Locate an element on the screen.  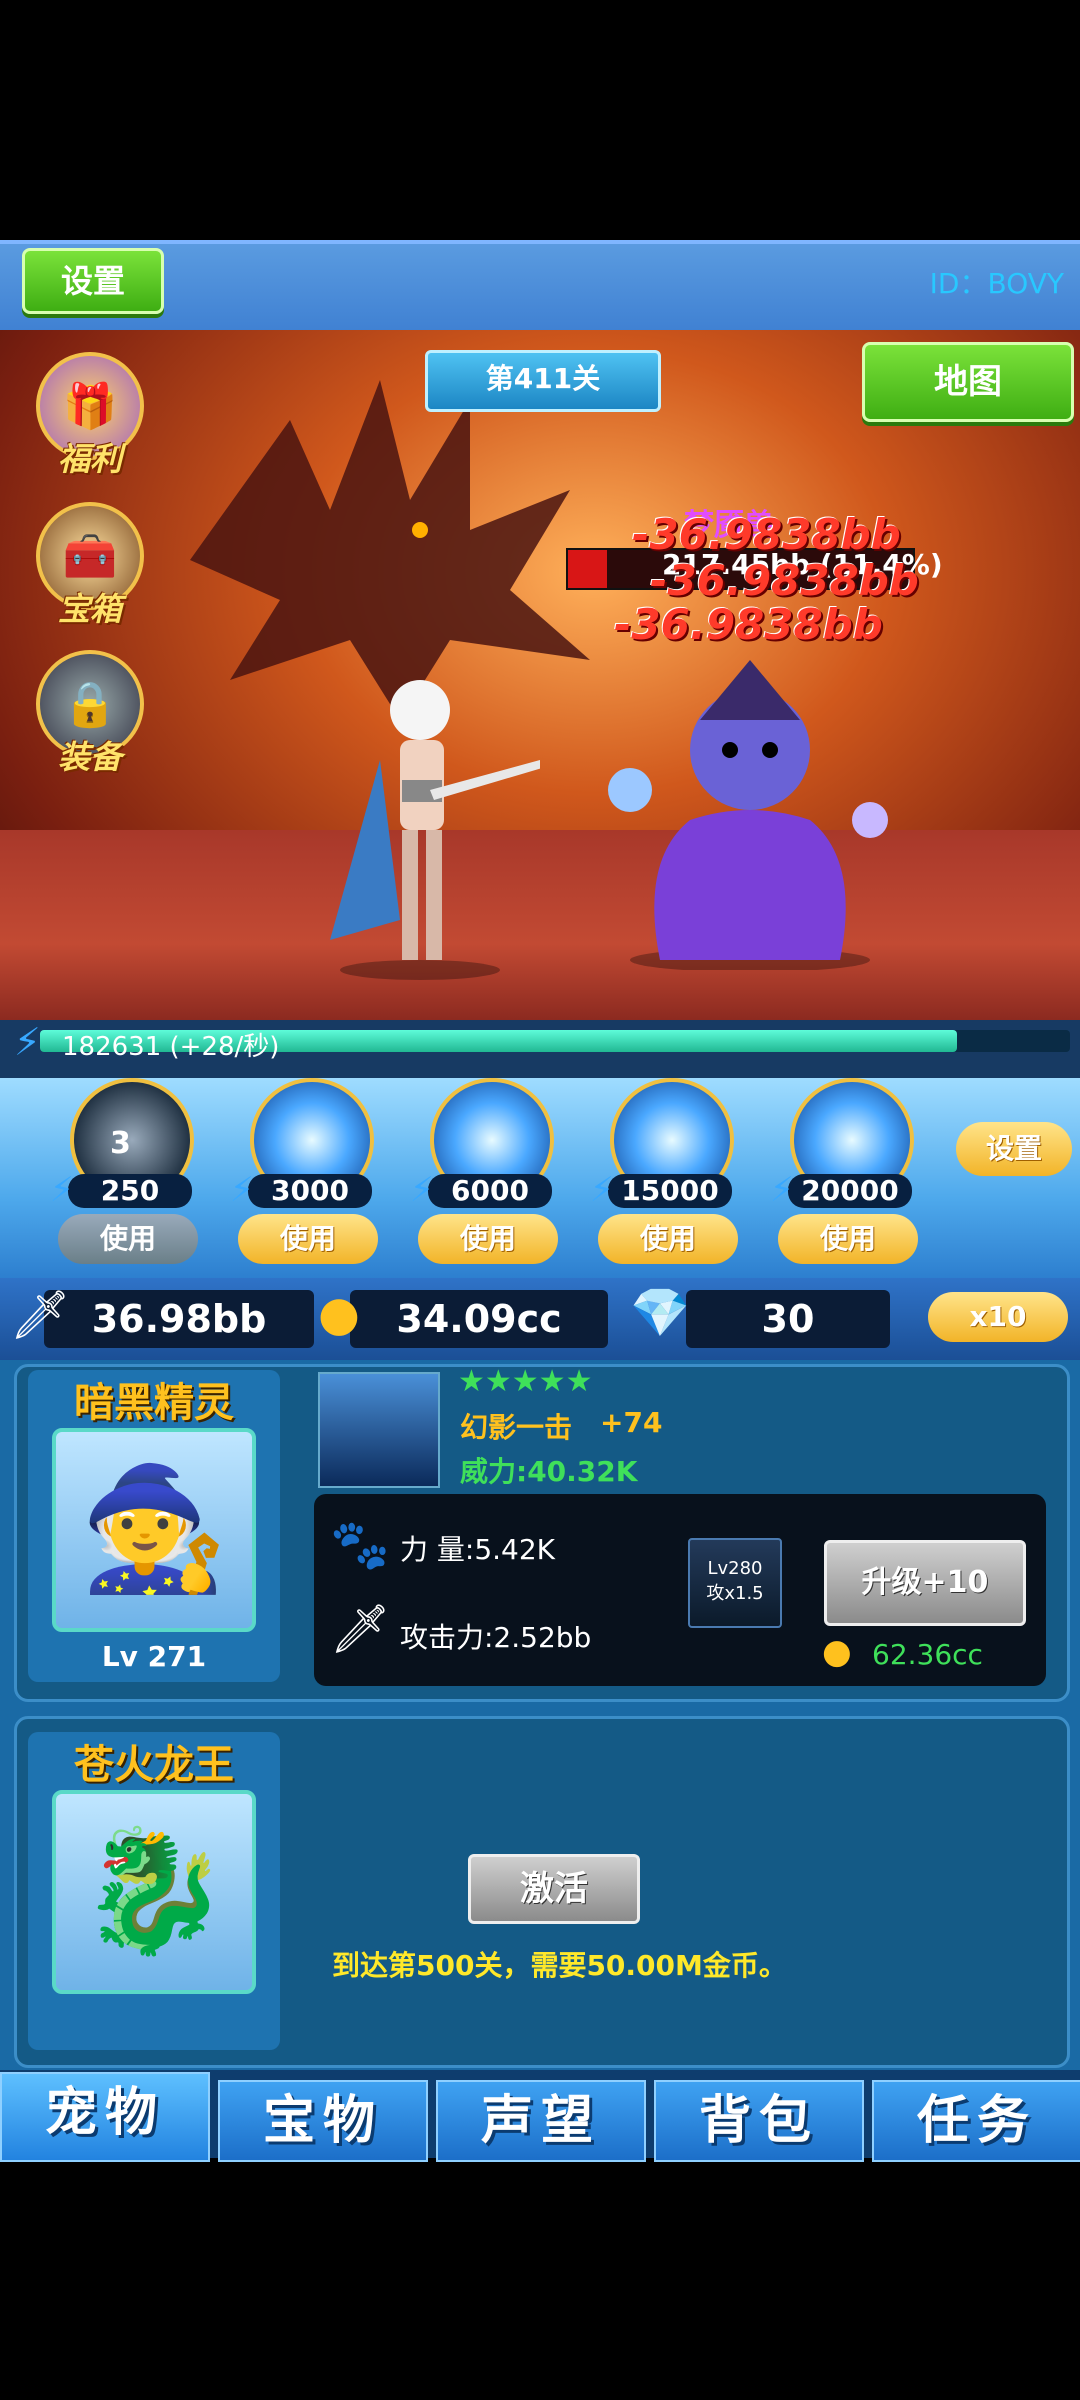
lava-ground is located at coordinates (540, 925).